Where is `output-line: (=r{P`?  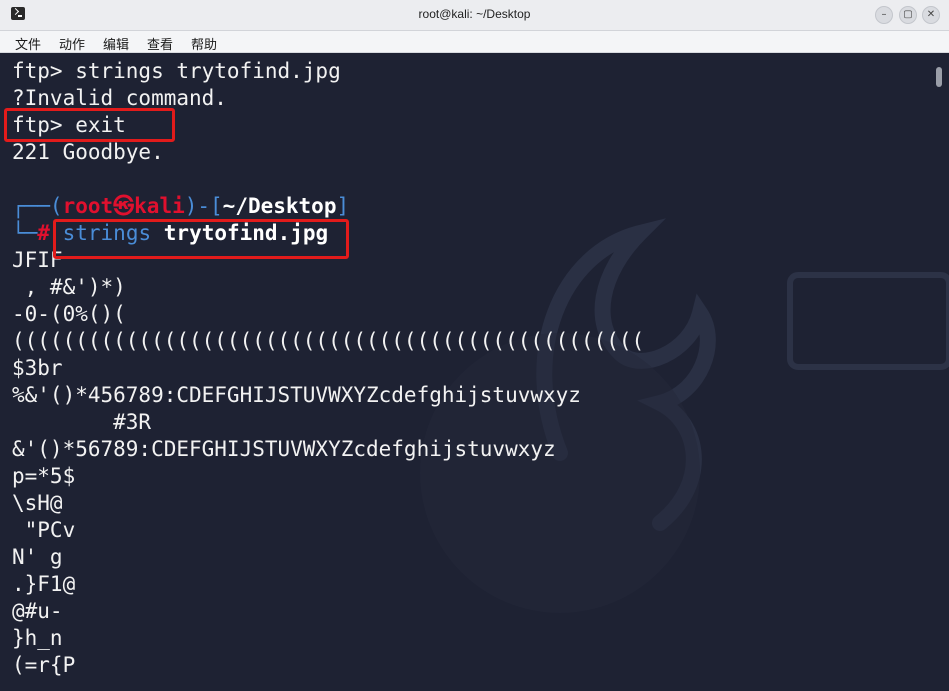 output-line: (=r{P is located at coordinates (44, 665).